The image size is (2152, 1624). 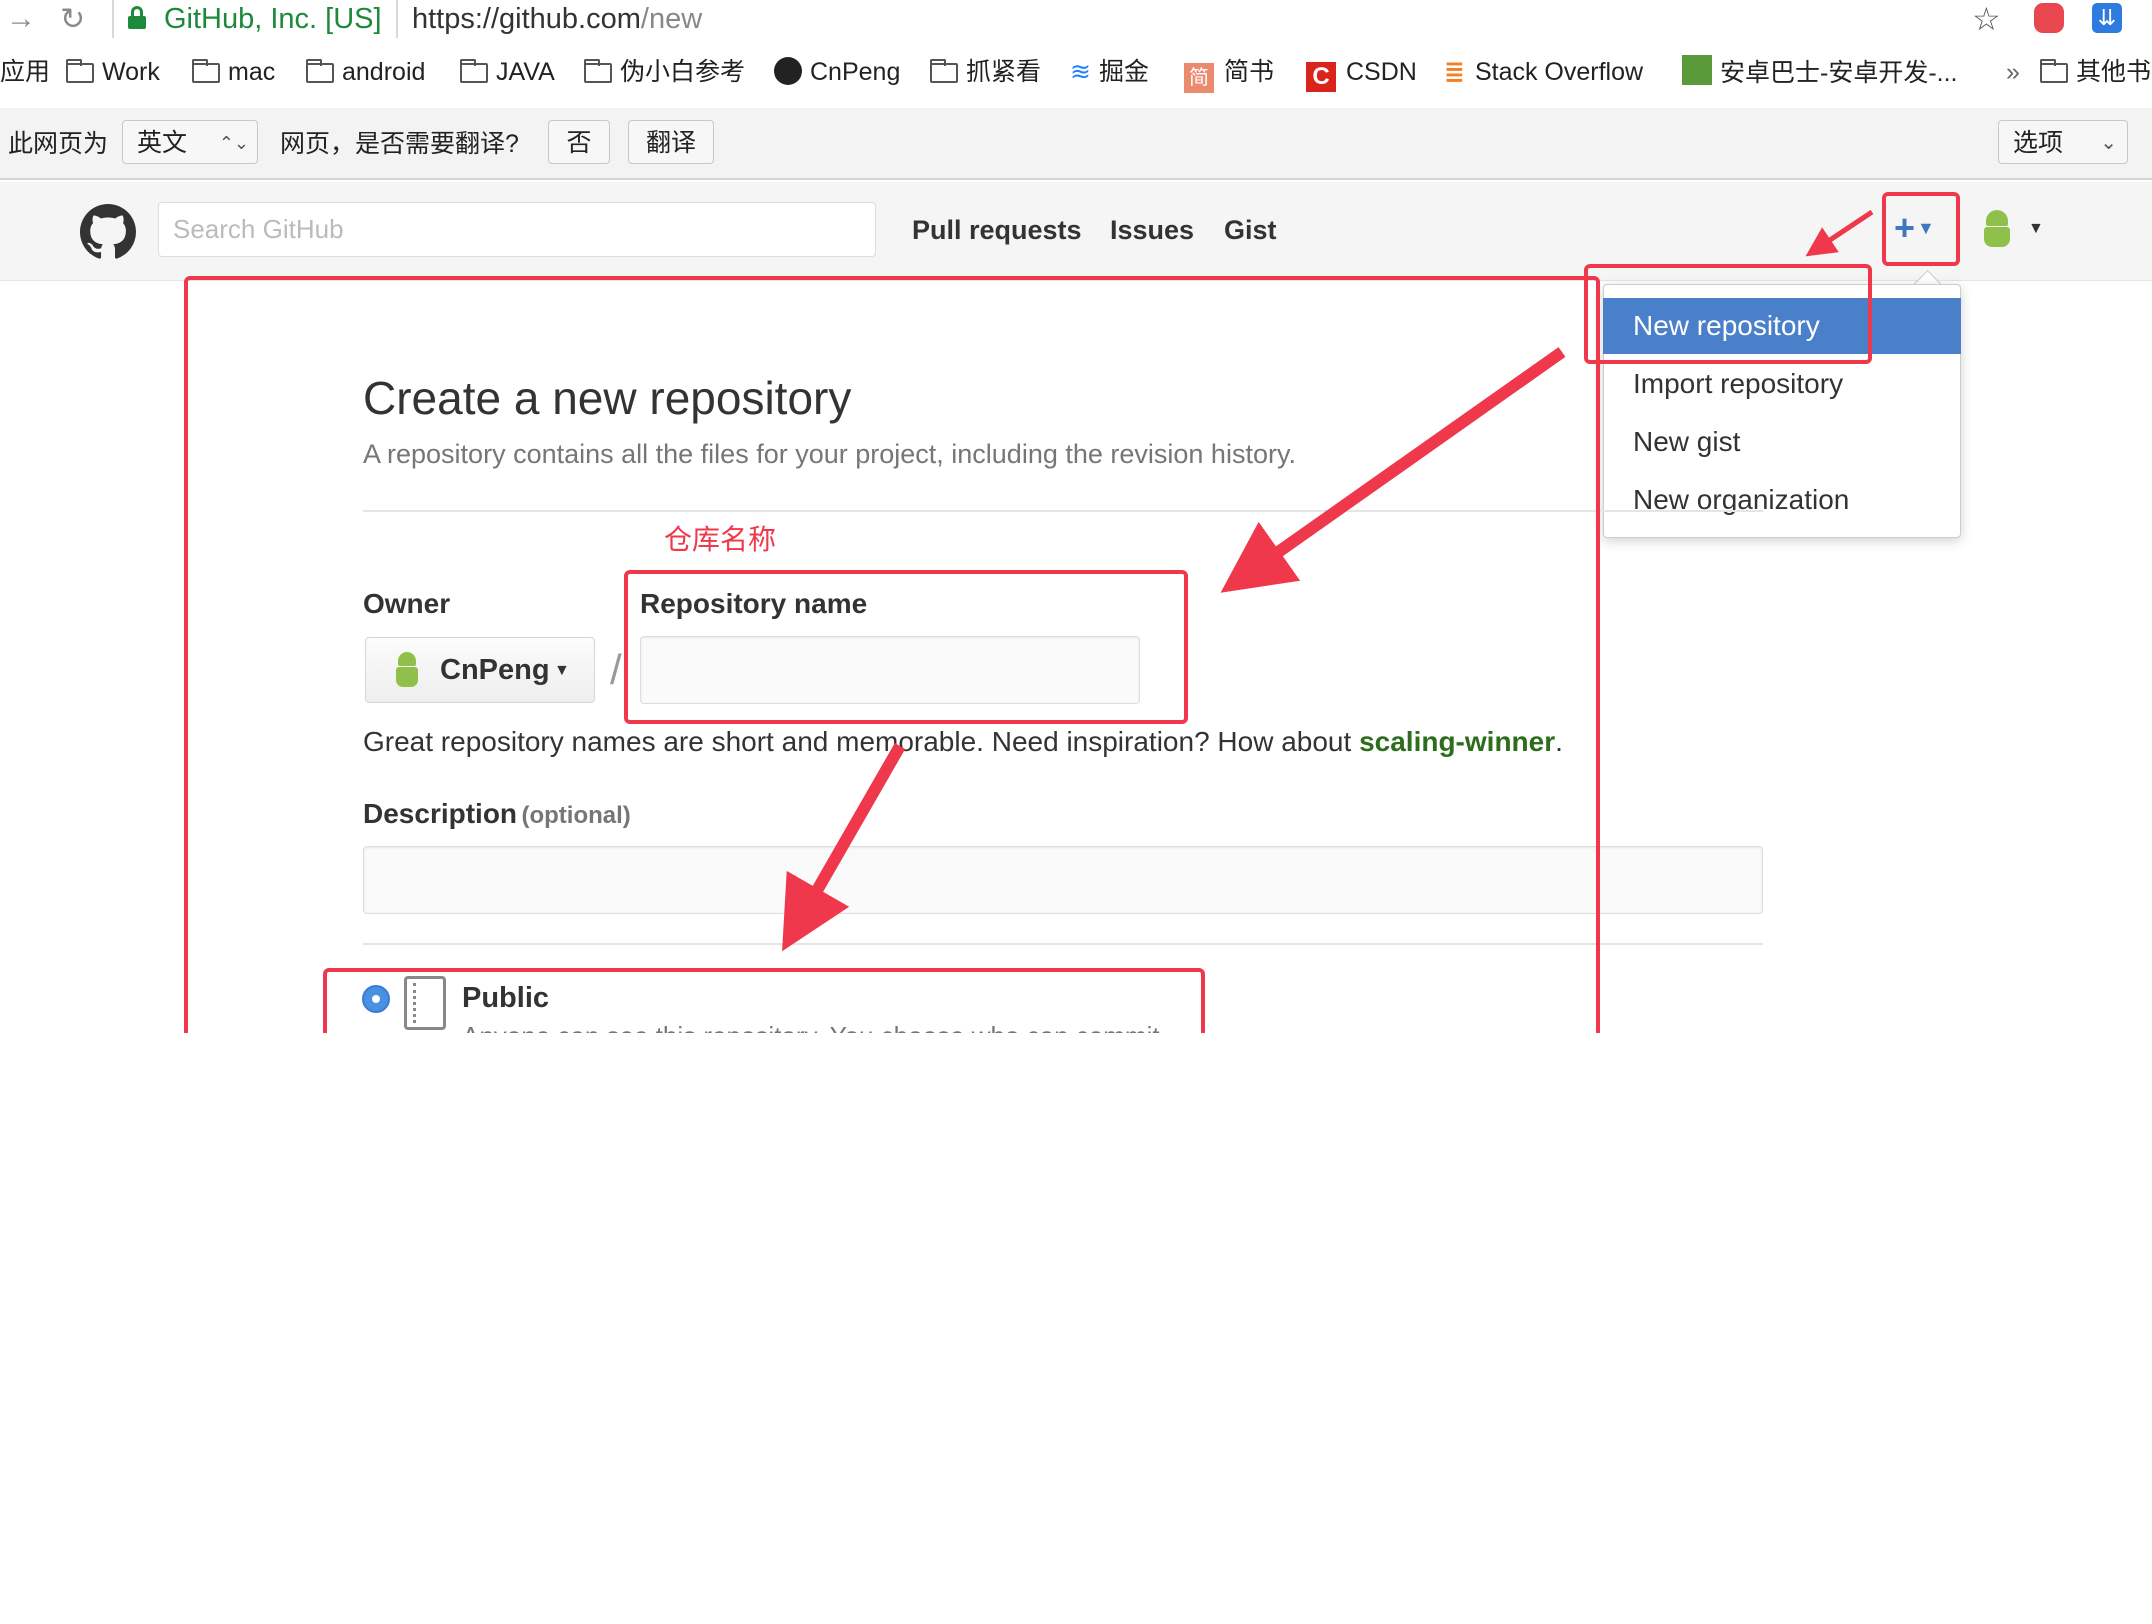 What do you see at coordinates (365, 72) in the screenshot?
I see `bookmark-android: android` at bounding box center [365, 72].